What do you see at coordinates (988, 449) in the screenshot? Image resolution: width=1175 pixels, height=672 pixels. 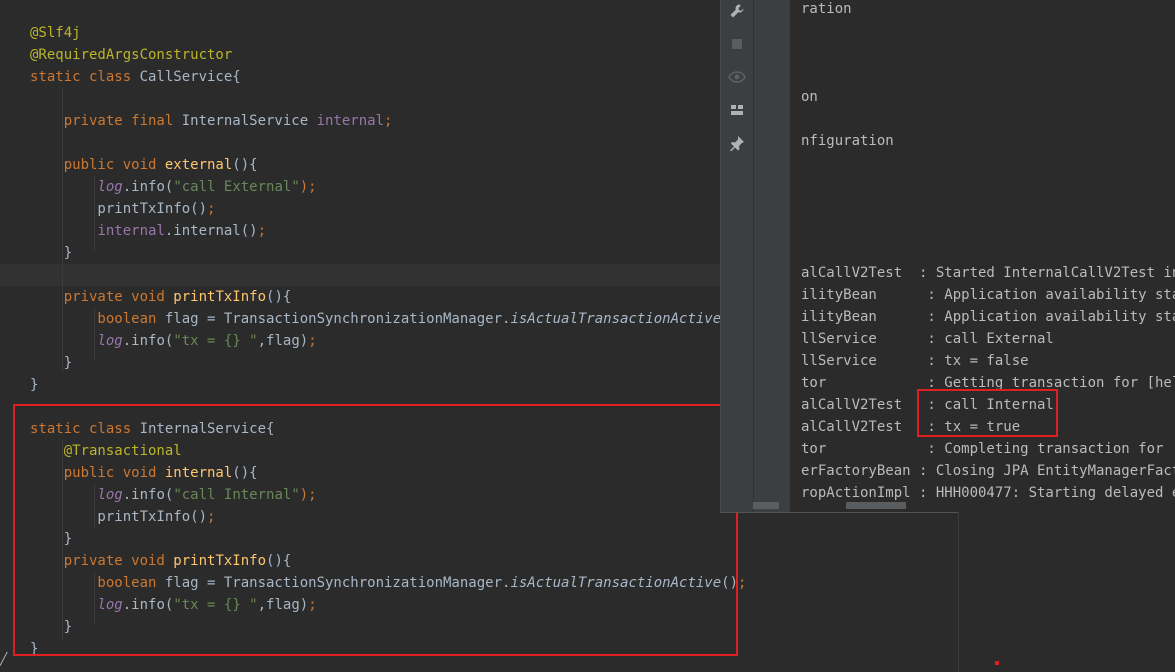 I see `console-line: tor : Completing transaction for [hel` at bounding box center [988, 449].